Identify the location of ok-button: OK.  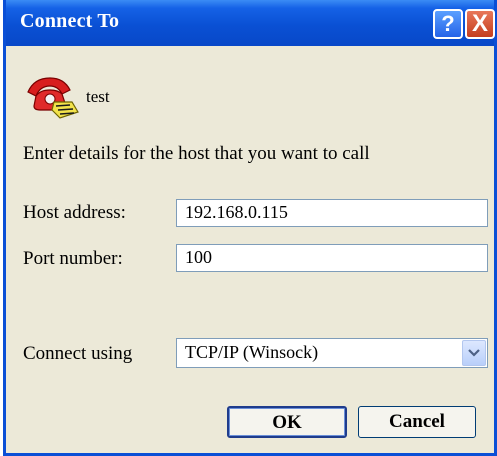
(287, 422).